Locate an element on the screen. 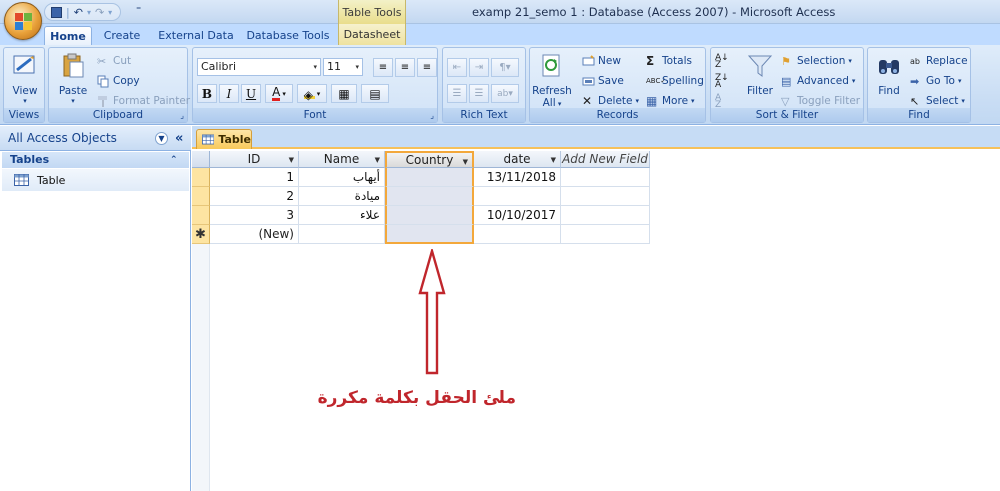 The width and height of the screenshot is (1000, 491). fill-color-button: ◈ ▾ is located at coordinates (312, 93).